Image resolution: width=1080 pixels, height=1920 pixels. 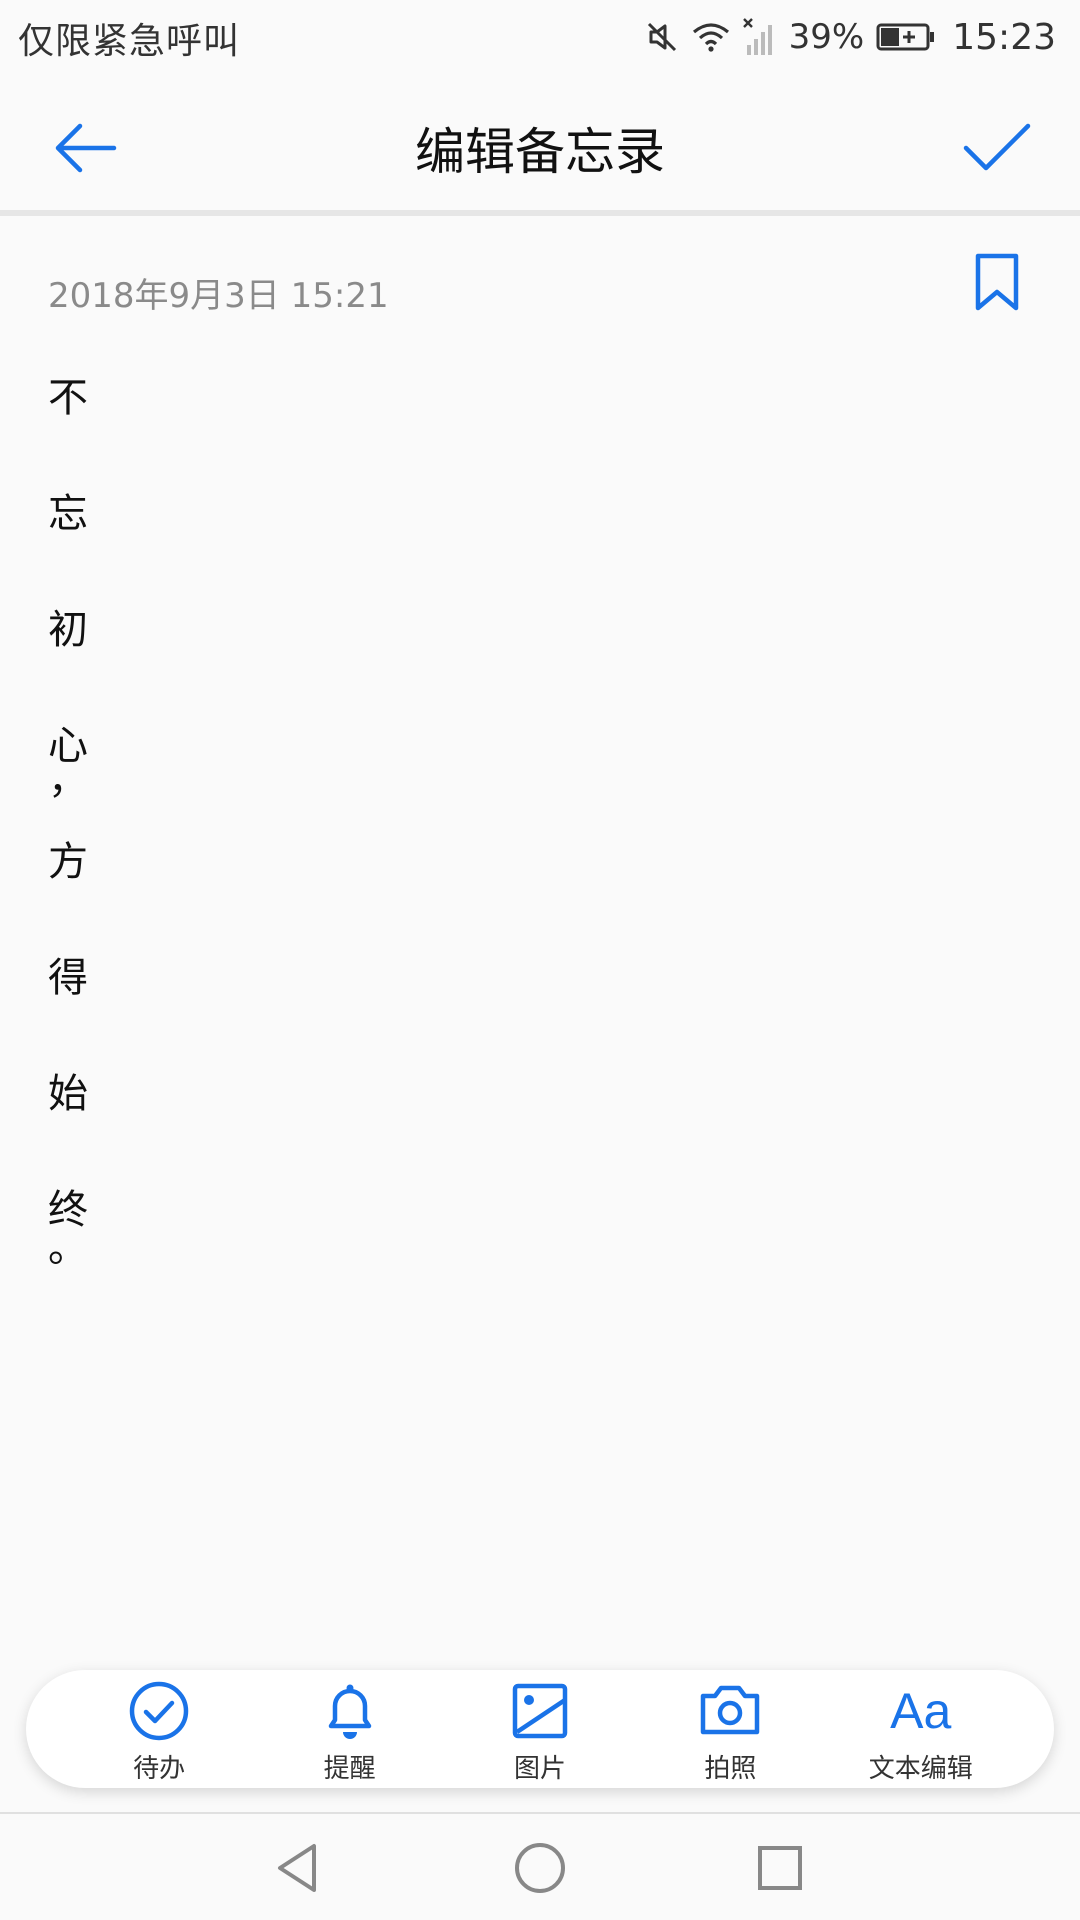 I want to click on bookmark-button, so click(x=997, y=283).